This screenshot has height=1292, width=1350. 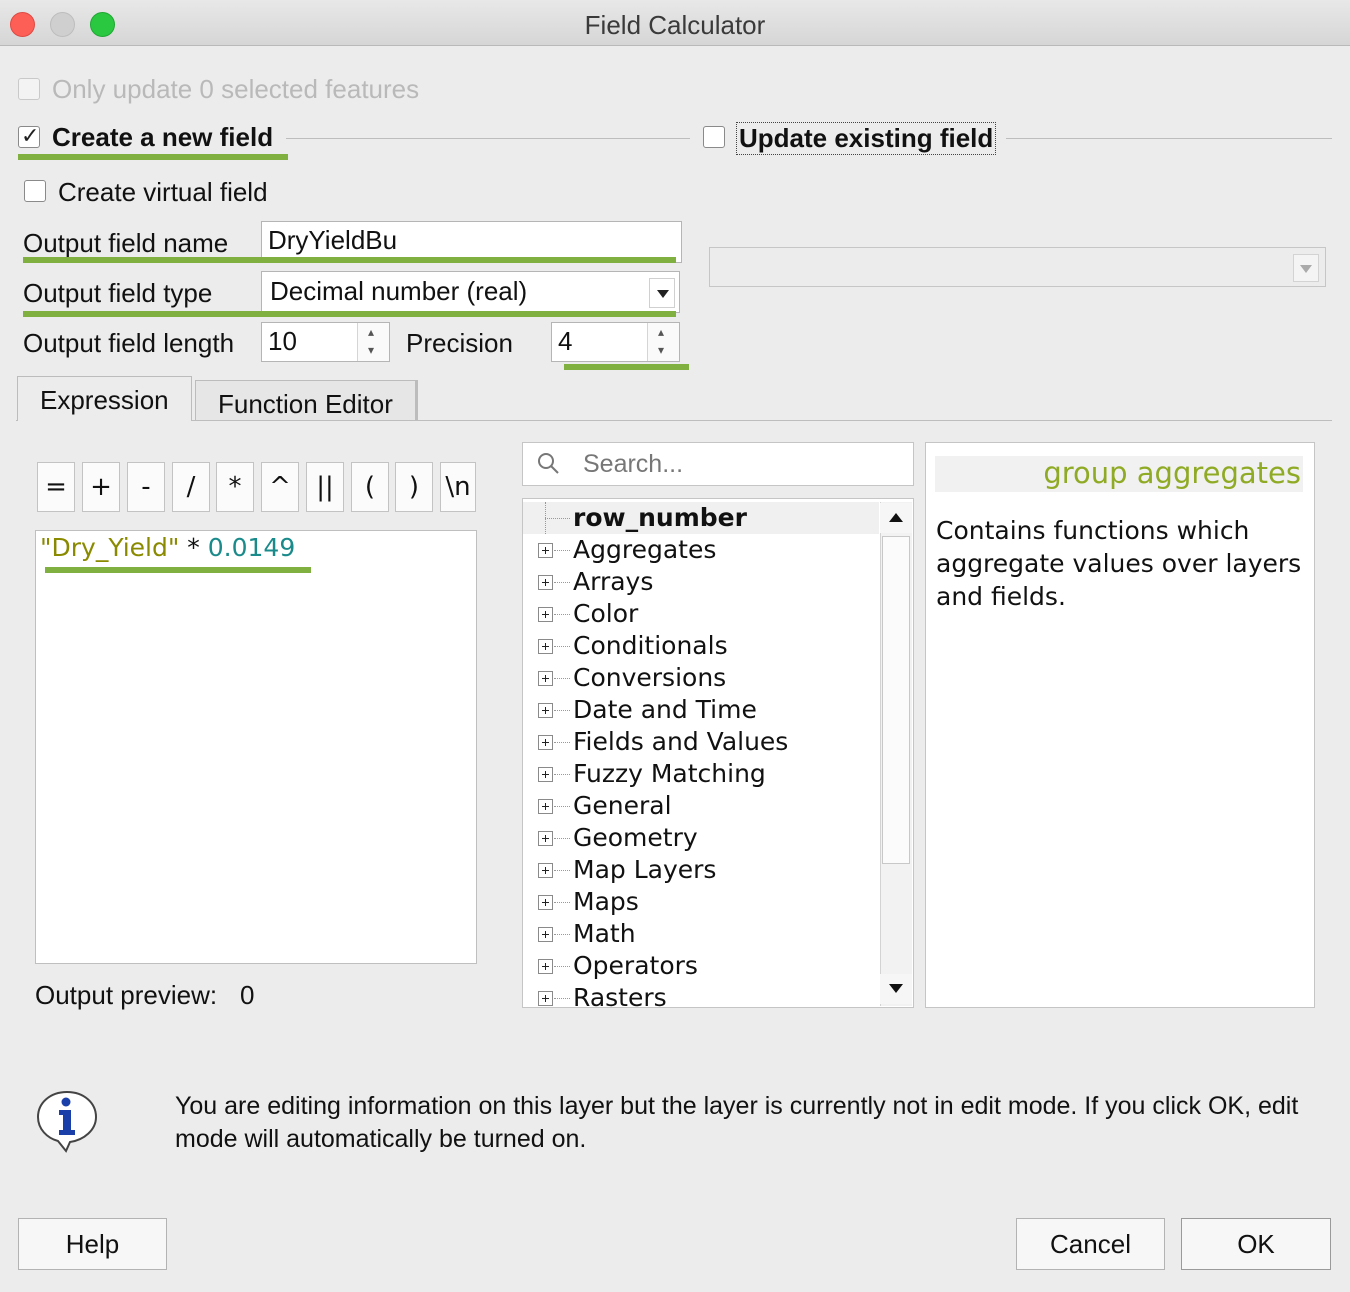 What do you see at coordinates (1090, 1244) in the screenshot?
I see `cancel-button: Cancel` at bounding box center [1090, 1244].